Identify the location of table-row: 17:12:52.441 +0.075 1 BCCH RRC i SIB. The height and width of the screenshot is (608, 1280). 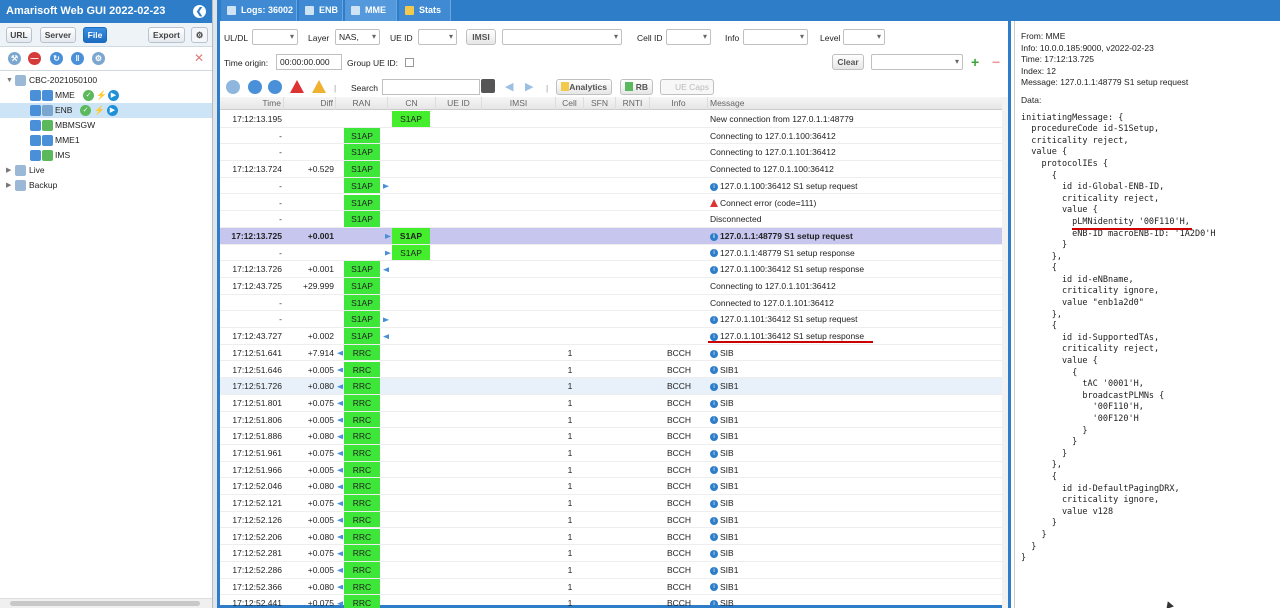
(611, 601).